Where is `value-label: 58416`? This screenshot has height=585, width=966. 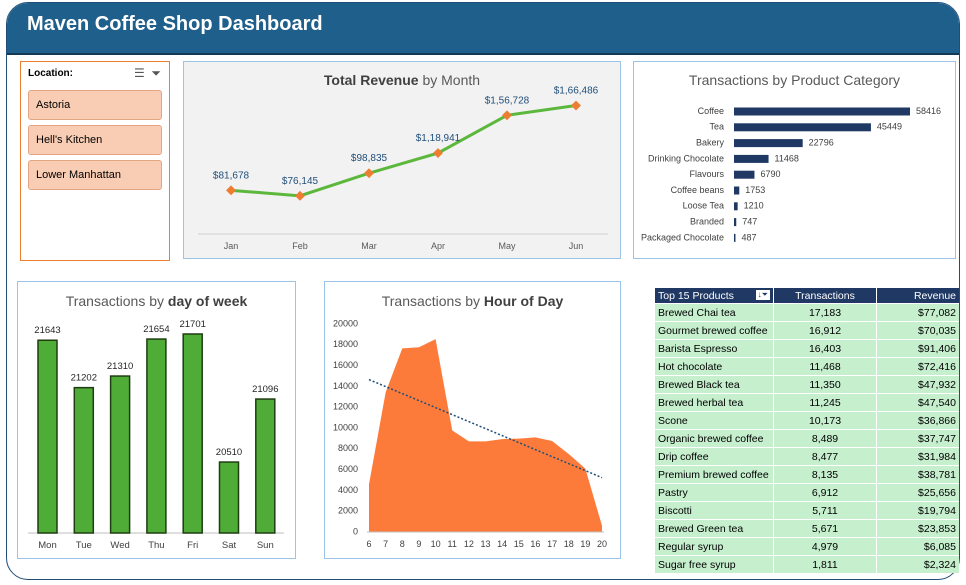
value-label: 58416 is located at coordinates (928, 111).